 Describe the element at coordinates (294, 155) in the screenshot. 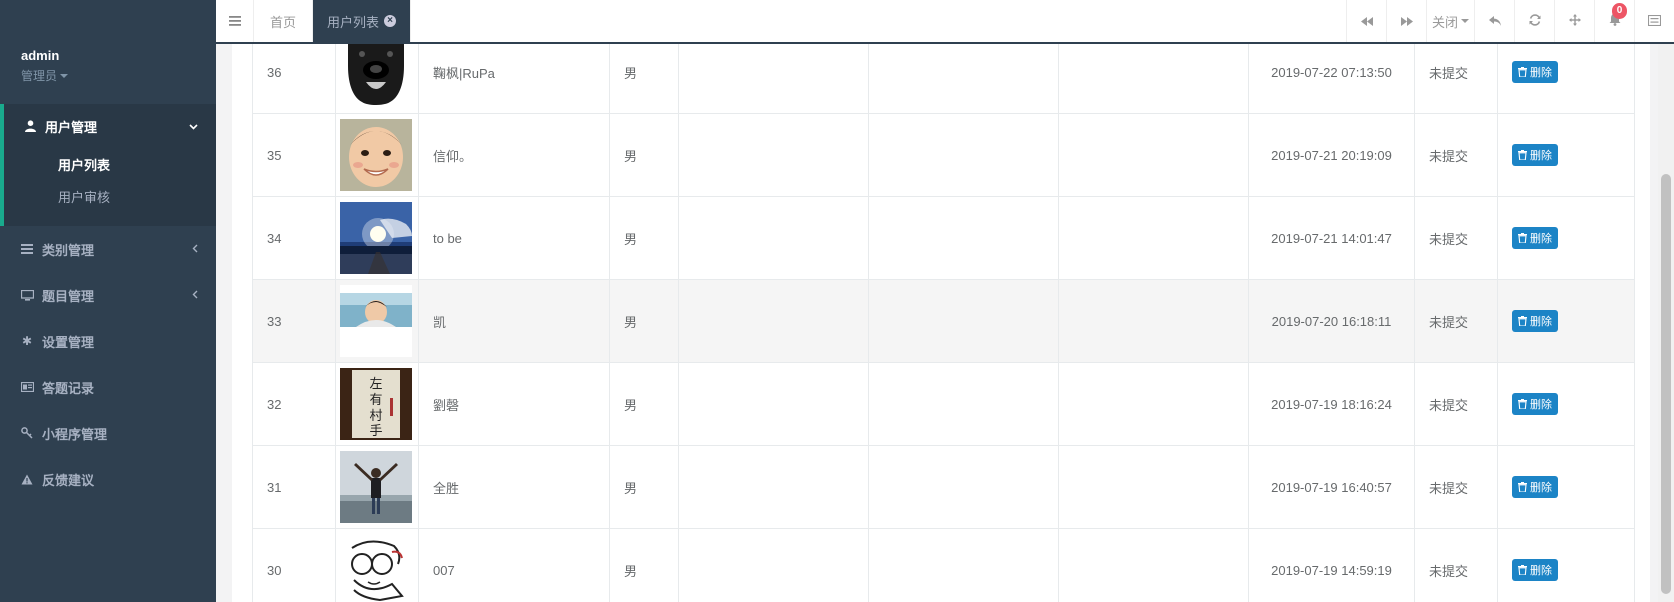

I see `cell-id: 35` at that location.